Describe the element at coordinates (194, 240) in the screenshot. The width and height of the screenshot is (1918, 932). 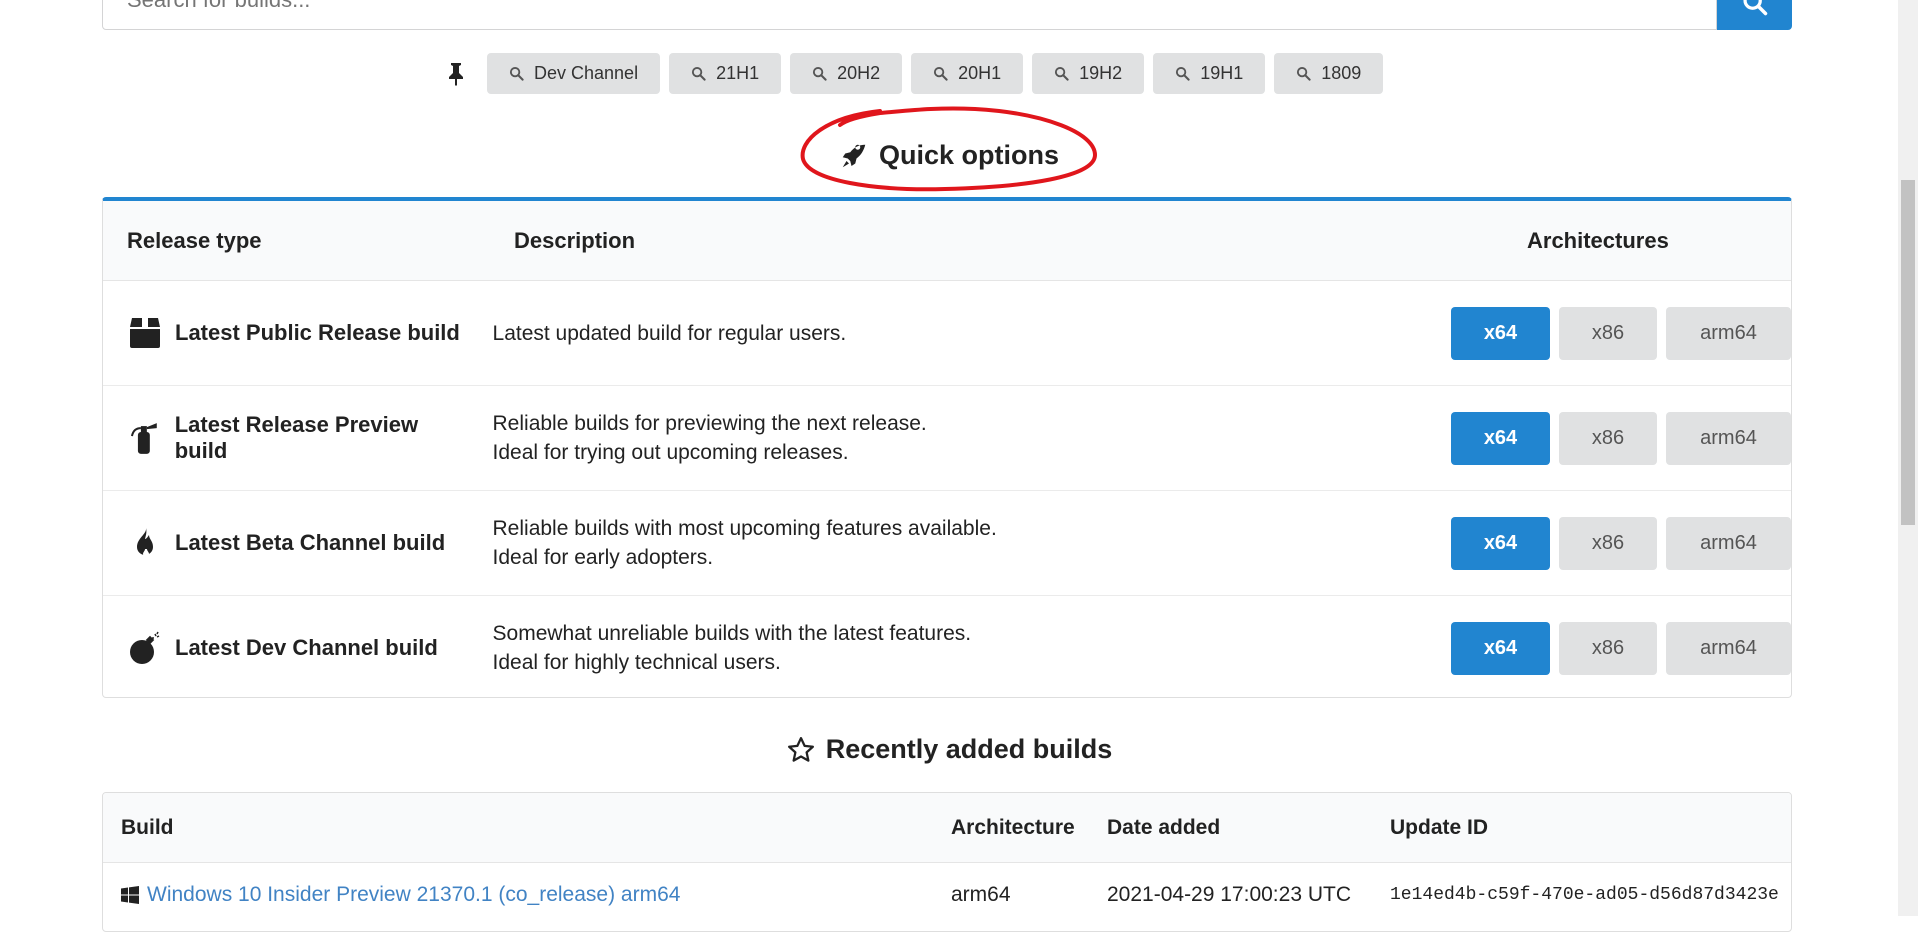
I see `column-header: Release type` at that location.